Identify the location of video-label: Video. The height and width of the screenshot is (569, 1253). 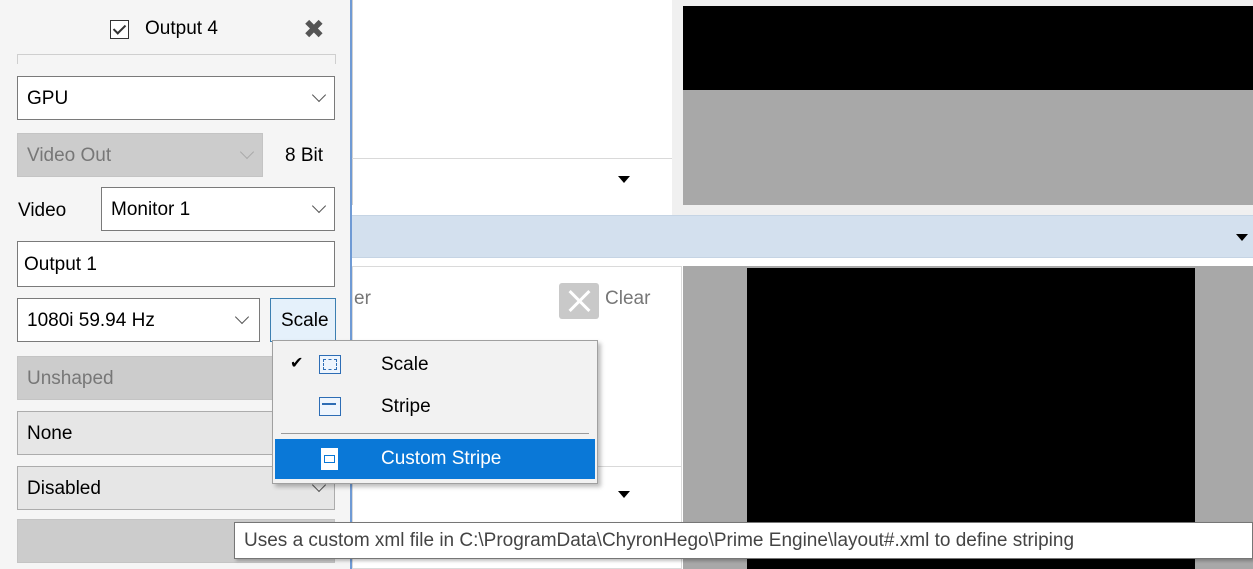
(42, 210).